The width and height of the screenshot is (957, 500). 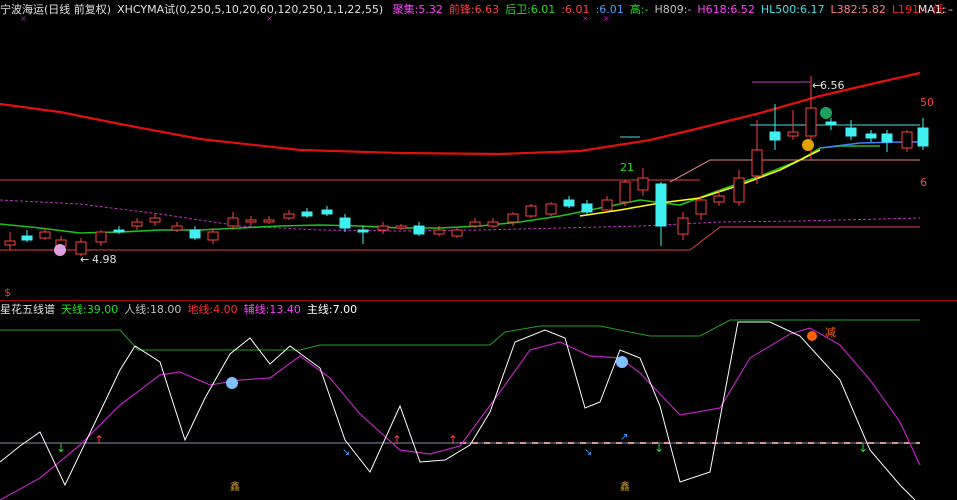 I want to click on check-badge-icon, so click(x=826, y=113).